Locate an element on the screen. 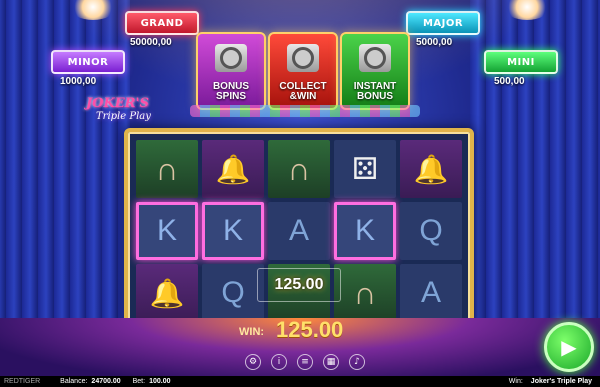  grid-icon: ▦ is located at coordinates (331, 362).